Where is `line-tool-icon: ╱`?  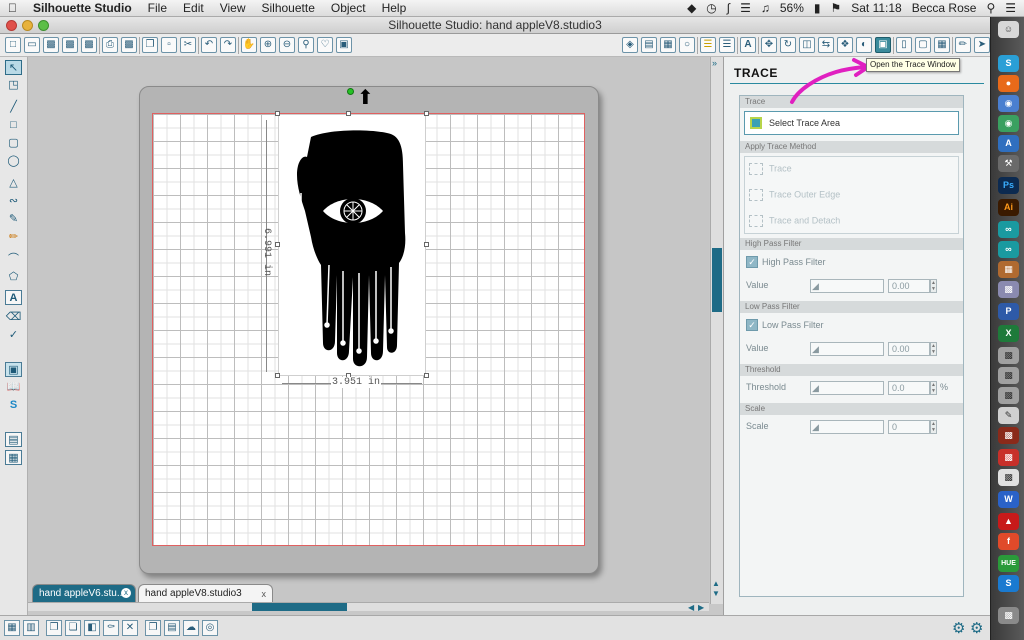
line-tool-icon: ╱ is located at coordinates (13, 107).